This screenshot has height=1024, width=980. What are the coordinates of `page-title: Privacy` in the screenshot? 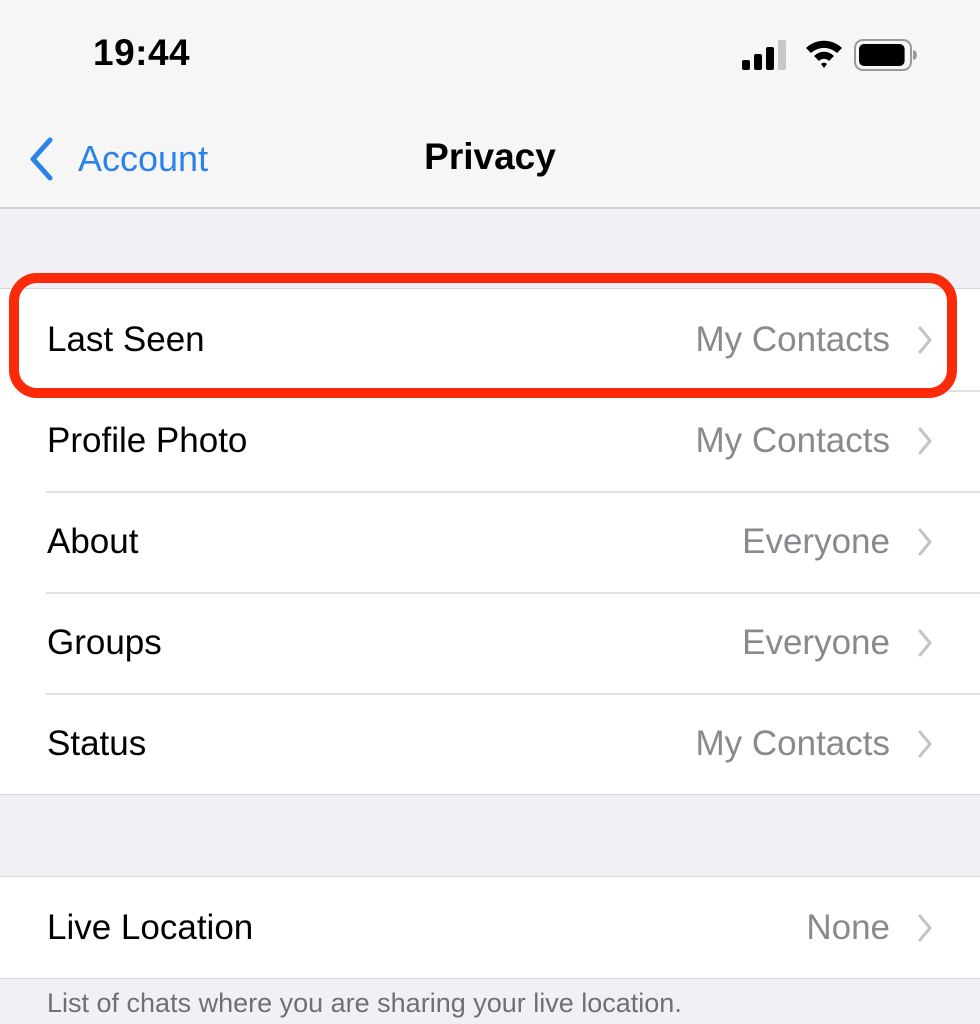 It's located at (490, 156).